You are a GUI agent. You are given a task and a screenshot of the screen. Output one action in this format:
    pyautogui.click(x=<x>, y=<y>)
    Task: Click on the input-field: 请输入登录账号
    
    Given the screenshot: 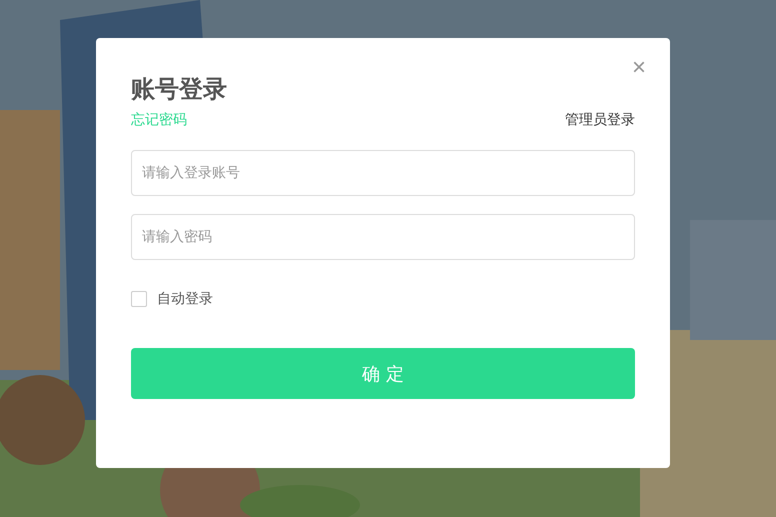 What is the action you would take?
    pyautogui.click(x=383, y=173)
    